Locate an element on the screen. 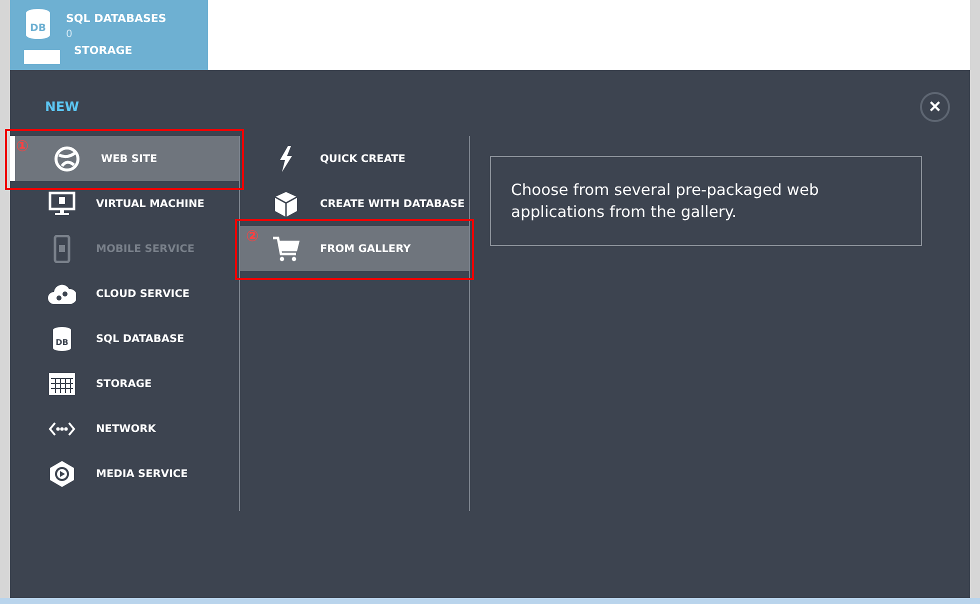 The width and height of the screenshot is (980, 604). step-number: ② is located at coordinates (252, 236).